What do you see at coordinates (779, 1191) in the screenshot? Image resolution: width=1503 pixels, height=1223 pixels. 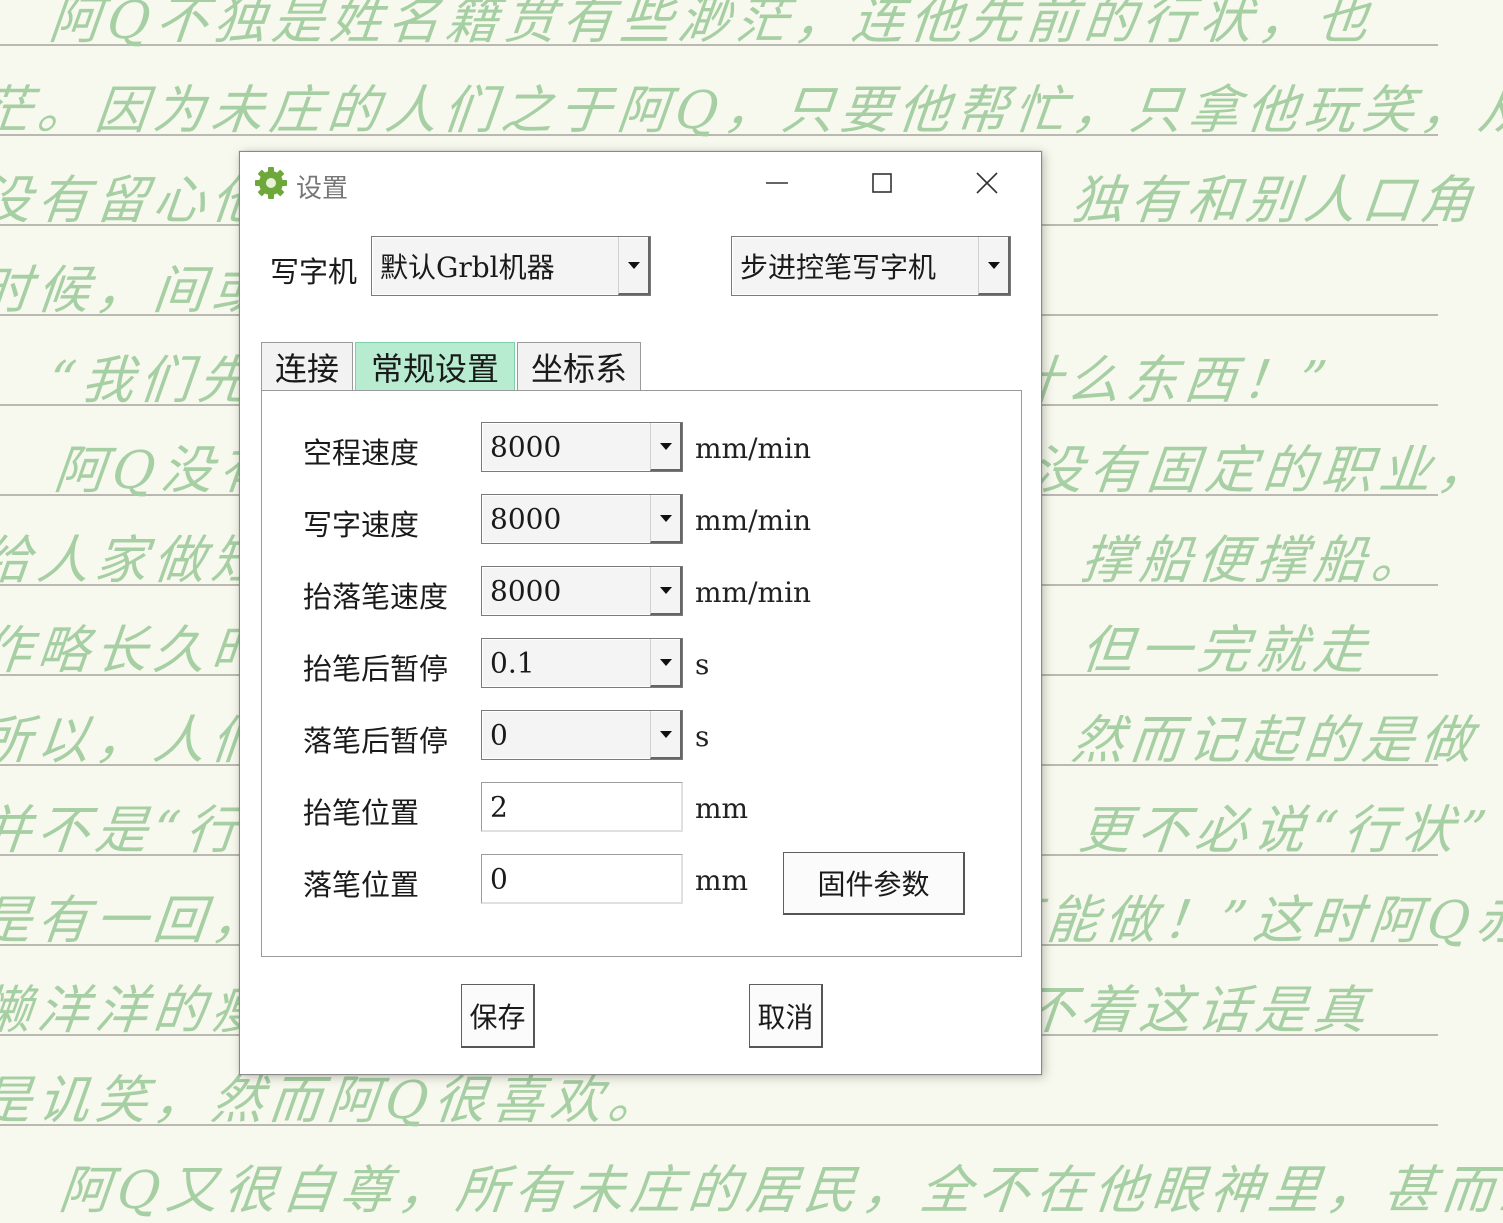 I see `handwriting-line: 阿Q又很自尊，所有未庄的居民，全不在他眼神里，甚而至` at bounding box center [779, 1191].